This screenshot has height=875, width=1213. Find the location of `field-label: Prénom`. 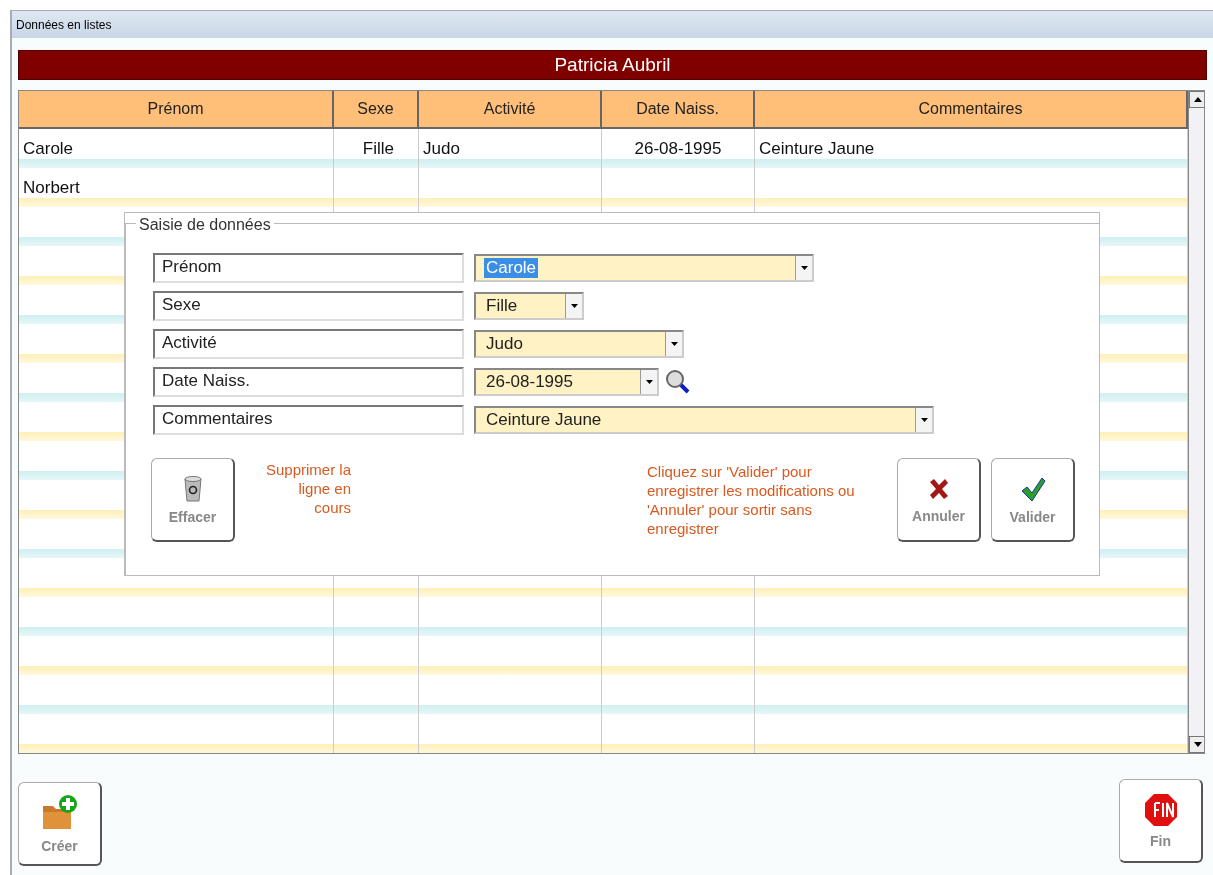

field-label: Prénom is located at coordinates (308, 268).